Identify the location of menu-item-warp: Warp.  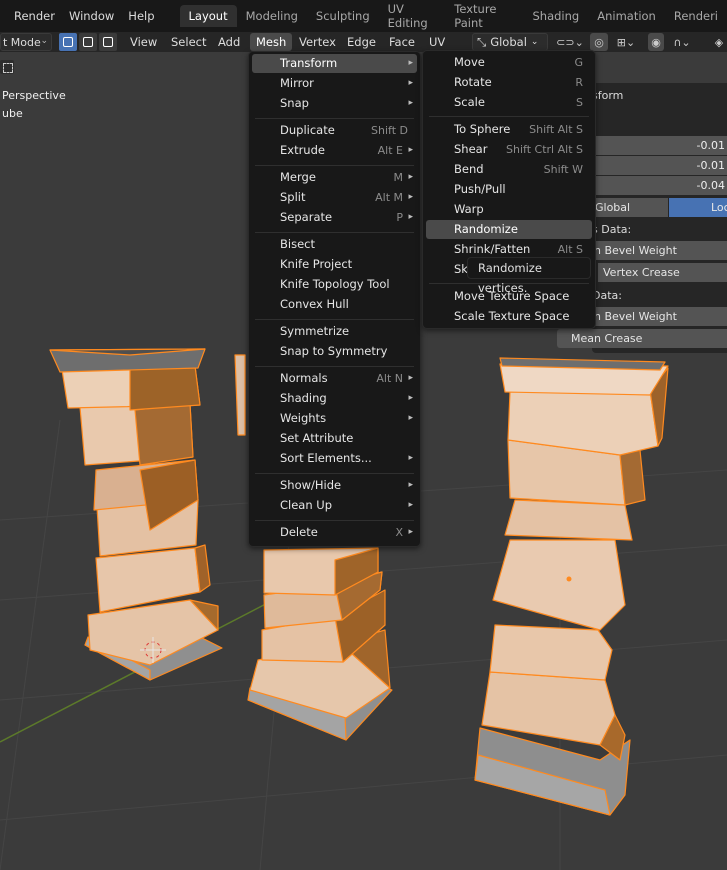
(509, 209).